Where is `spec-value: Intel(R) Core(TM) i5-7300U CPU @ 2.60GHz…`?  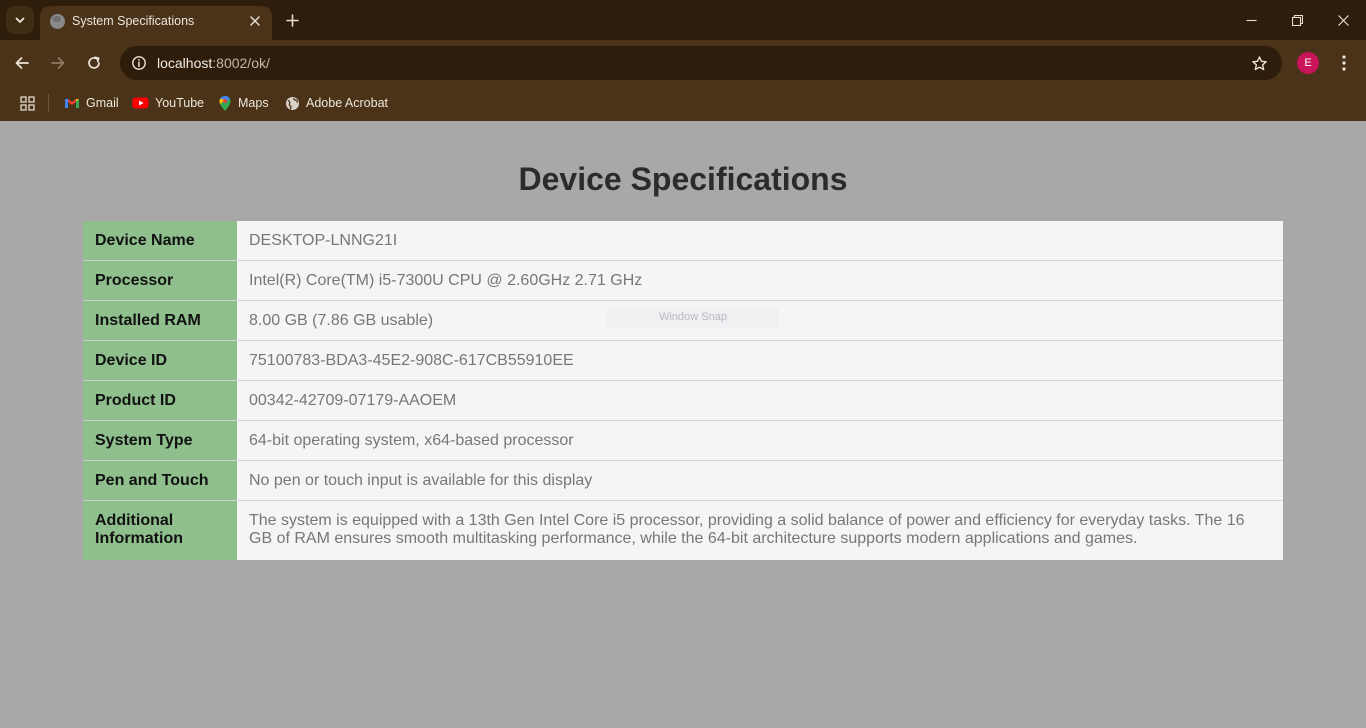
spec-value: Intel(R) Core(TM) i5-7300U CPU @ 2.60GHz… is located at coordinates (760, 280).